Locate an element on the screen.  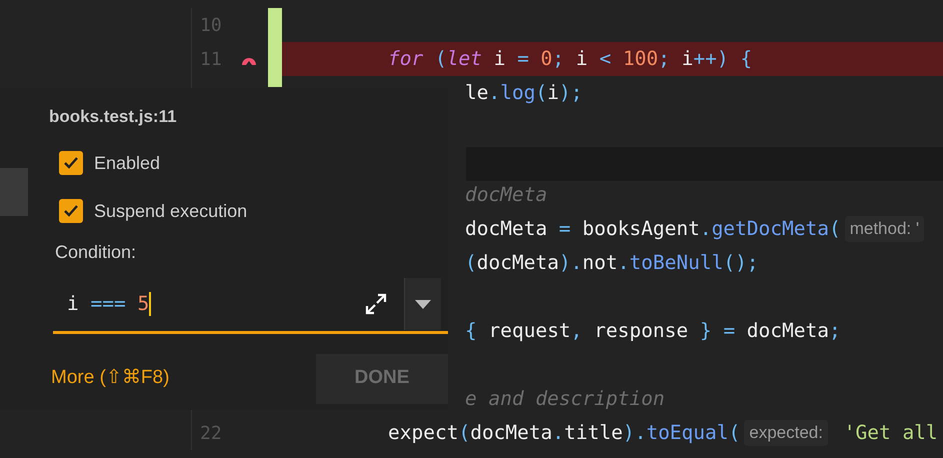
condition-field: i === 5 is located at coordinates (250, 306).